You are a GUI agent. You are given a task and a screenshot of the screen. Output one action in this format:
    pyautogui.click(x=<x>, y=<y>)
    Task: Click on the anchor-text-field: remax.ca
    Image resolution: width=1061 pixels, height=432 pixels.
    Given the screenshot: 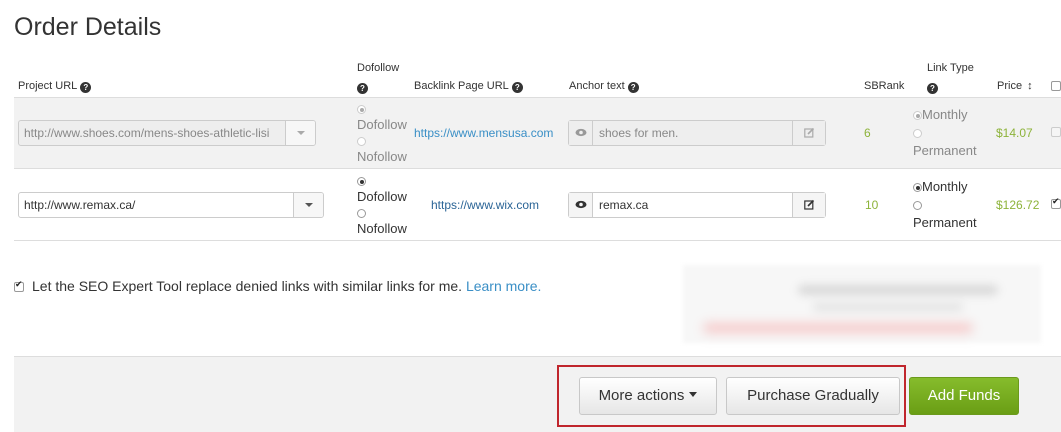 What is the action you would take?
    pyautogui.click(x=697, y=205)
    